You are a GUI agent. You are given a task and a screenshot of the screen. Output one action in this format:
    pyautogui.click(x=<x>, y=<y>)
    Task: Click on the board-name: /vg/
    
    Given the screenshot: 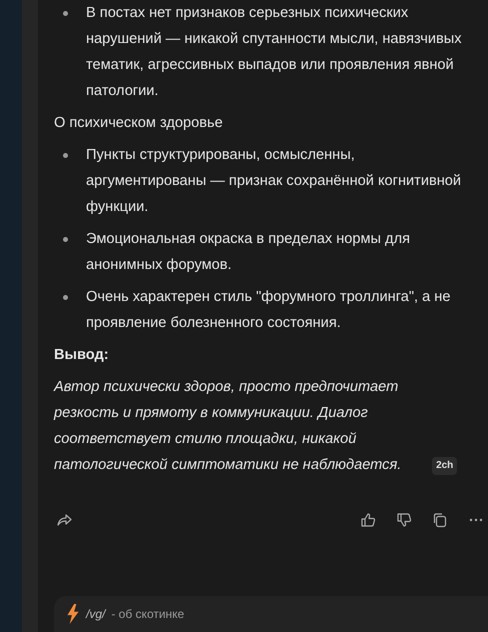 What is the action you would take?
    pyautogui.click(x=96, y=614)
    